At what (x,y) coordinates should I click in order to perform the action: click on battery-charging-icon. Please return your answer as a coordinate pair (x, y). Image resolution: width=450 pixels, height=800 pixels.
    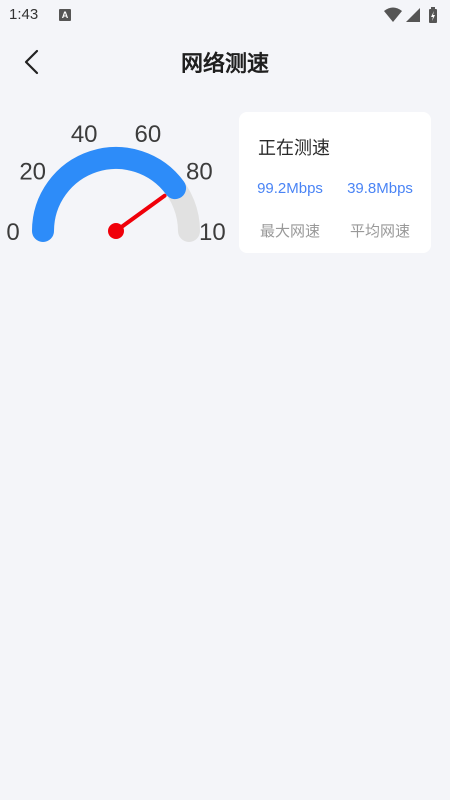
    Looking at the image, I should click on (433, 15).